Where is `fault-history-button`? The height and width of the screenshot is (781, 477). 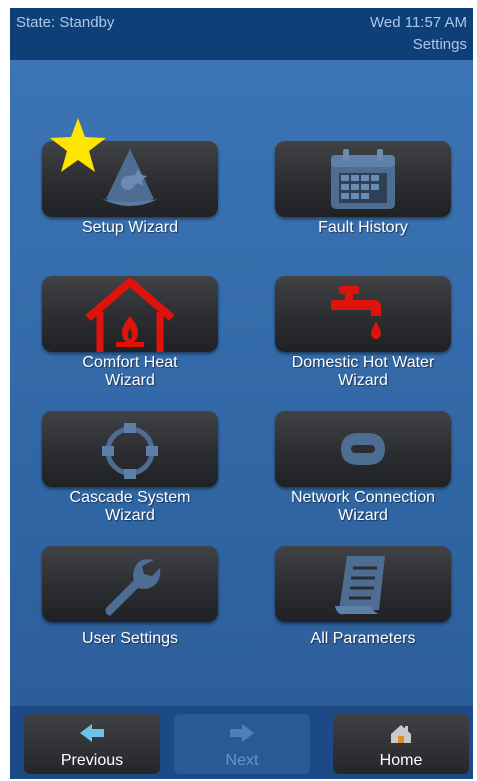
fault-history-button is located at coordinates (363, 179).